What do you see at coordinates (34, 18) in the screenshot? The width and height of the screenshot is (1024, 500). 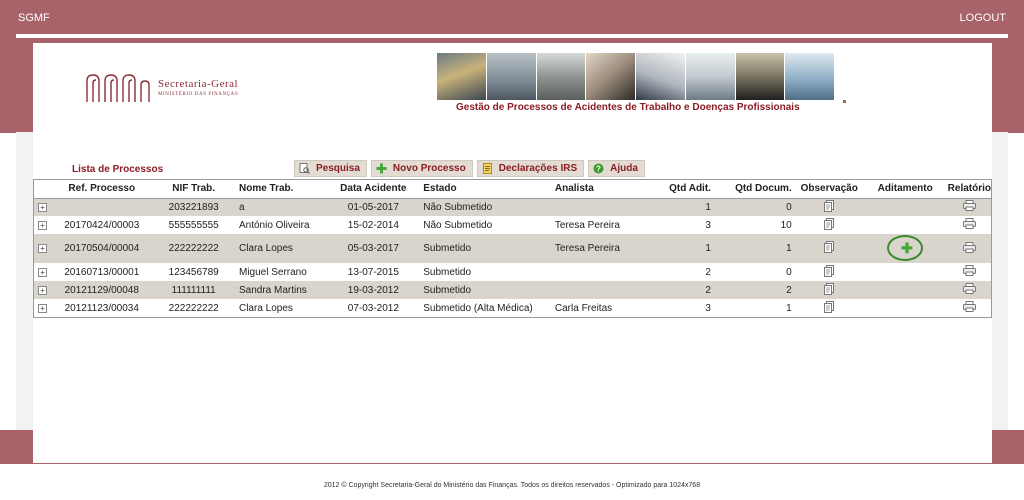 I see `brand-label: SGMF` at bounding box center [34, 18].